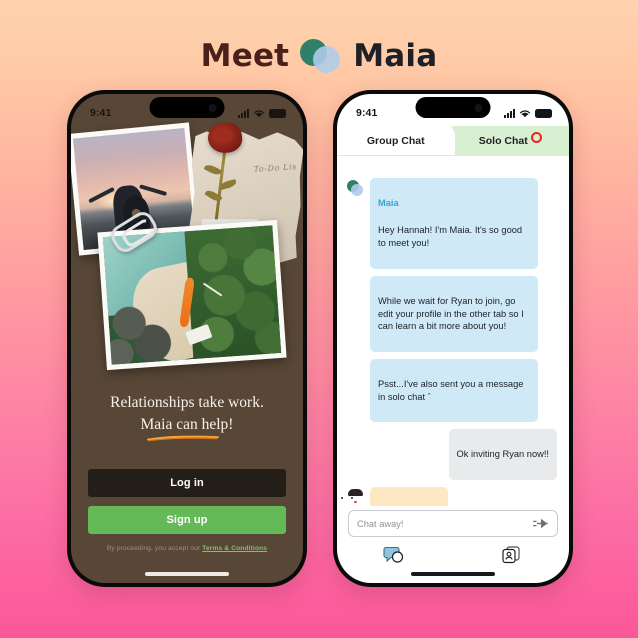  Describe the element at coordinates (395, 56) in the screenshot. I see `title-word-maia: Maia` at that location.